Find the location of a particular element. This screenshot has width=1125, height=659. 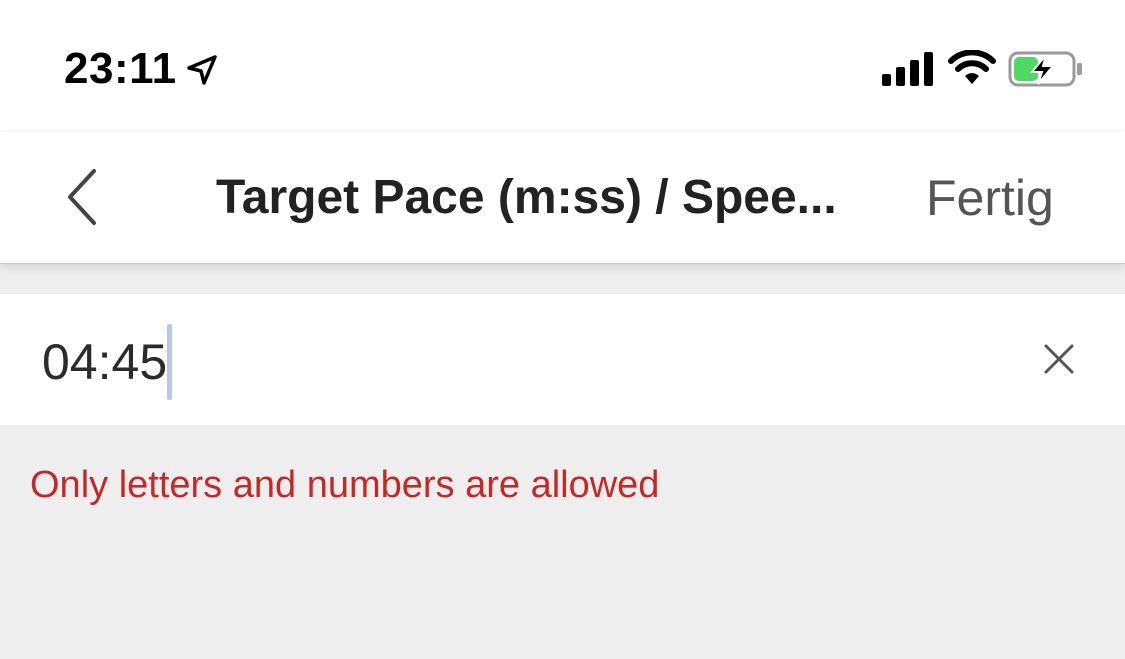

back-button is located at coordinates (82, 197).